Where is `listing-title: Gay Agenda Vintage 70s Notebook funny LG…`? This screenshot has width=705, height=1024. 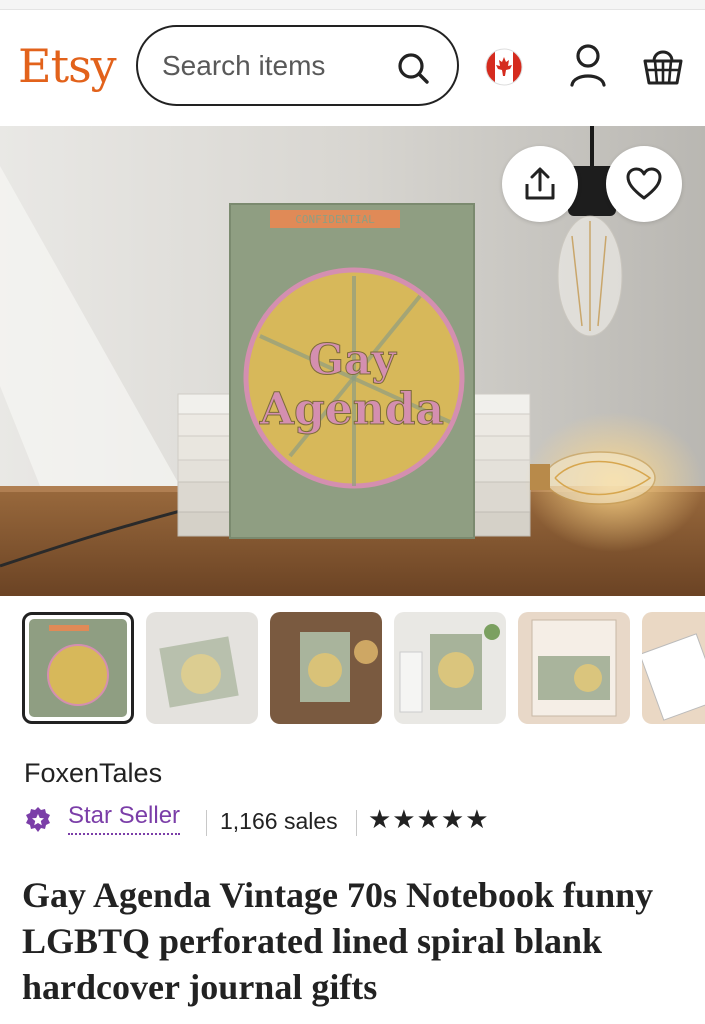 listing-title: Gay Agenda Vintage 70s Notebook funny LG… is located at coordinates (338, 941).